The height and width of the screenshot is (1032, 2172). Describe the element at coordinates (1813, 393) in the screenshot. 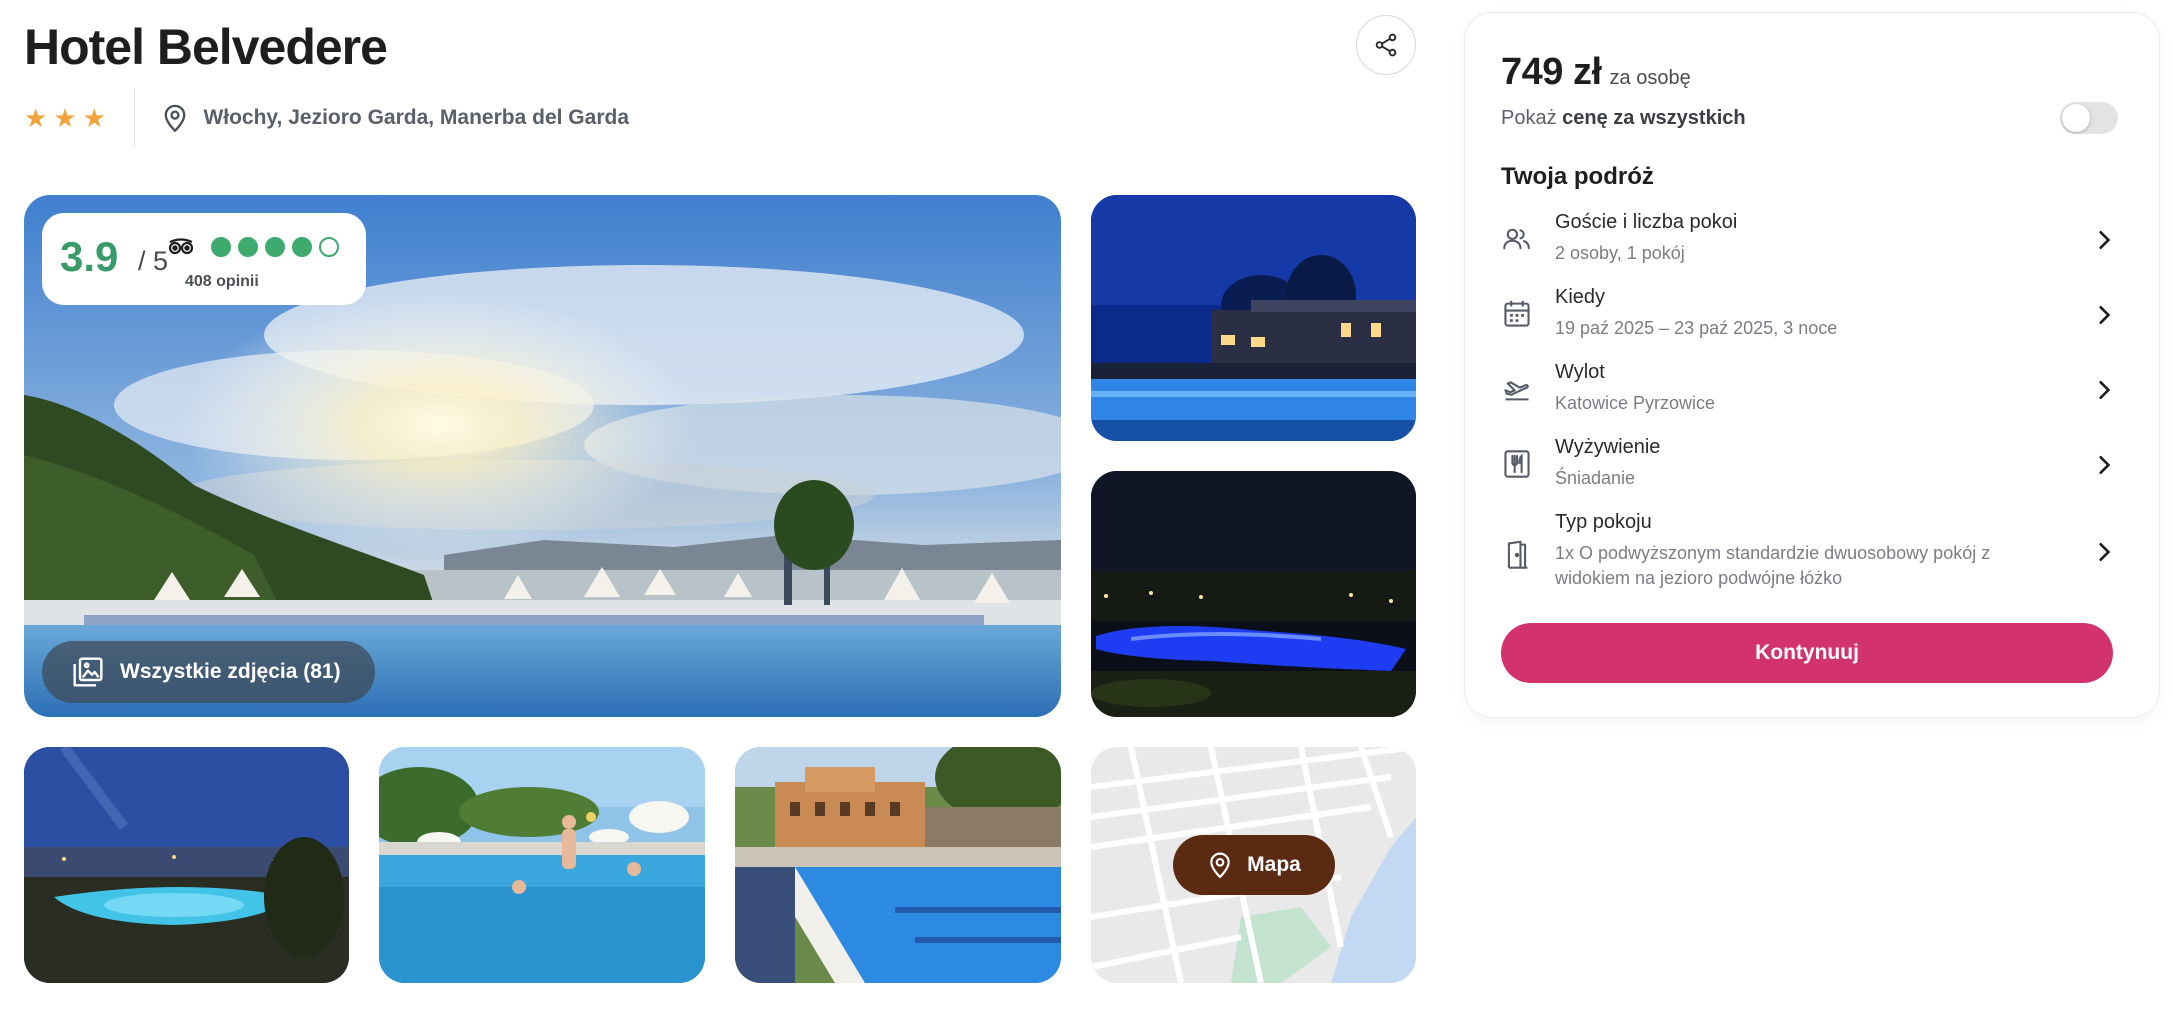

I see `trip-row-flight: Wylot Katowice Pyrzowice` at that location.